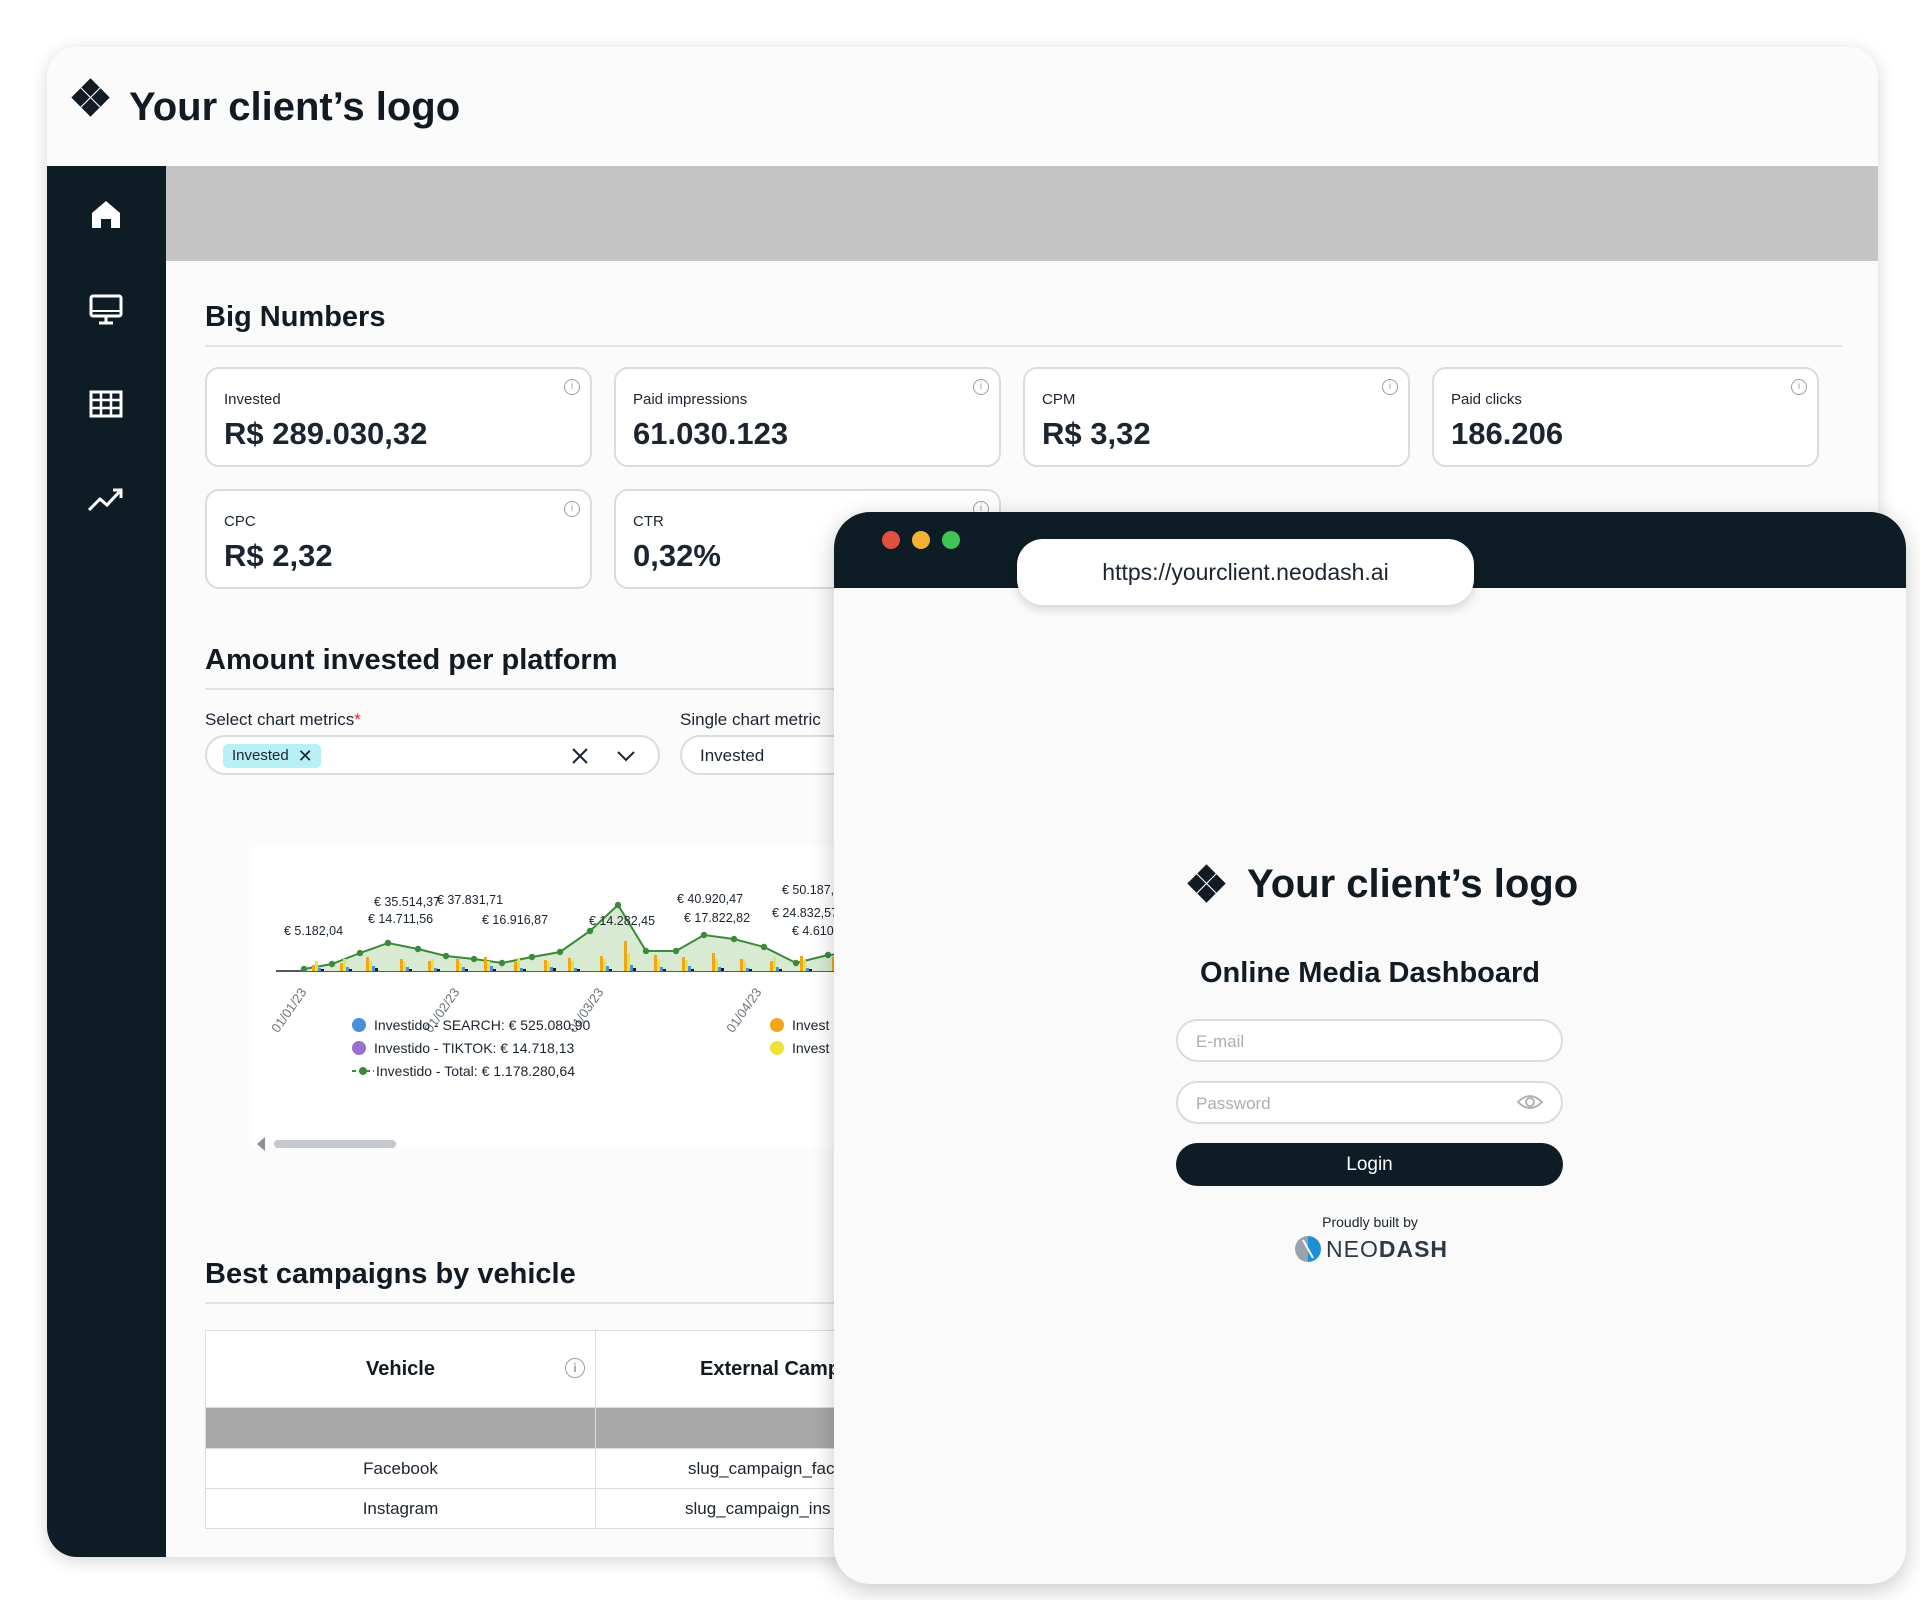 Image resolution: width=1920 pixels, height=1600 pixels. What do you see at coordinates (390, 1274) in the screenshot?
I see `best-campaigns-title: Best campaigns by vehicle` at bounding box center [390, 1274].